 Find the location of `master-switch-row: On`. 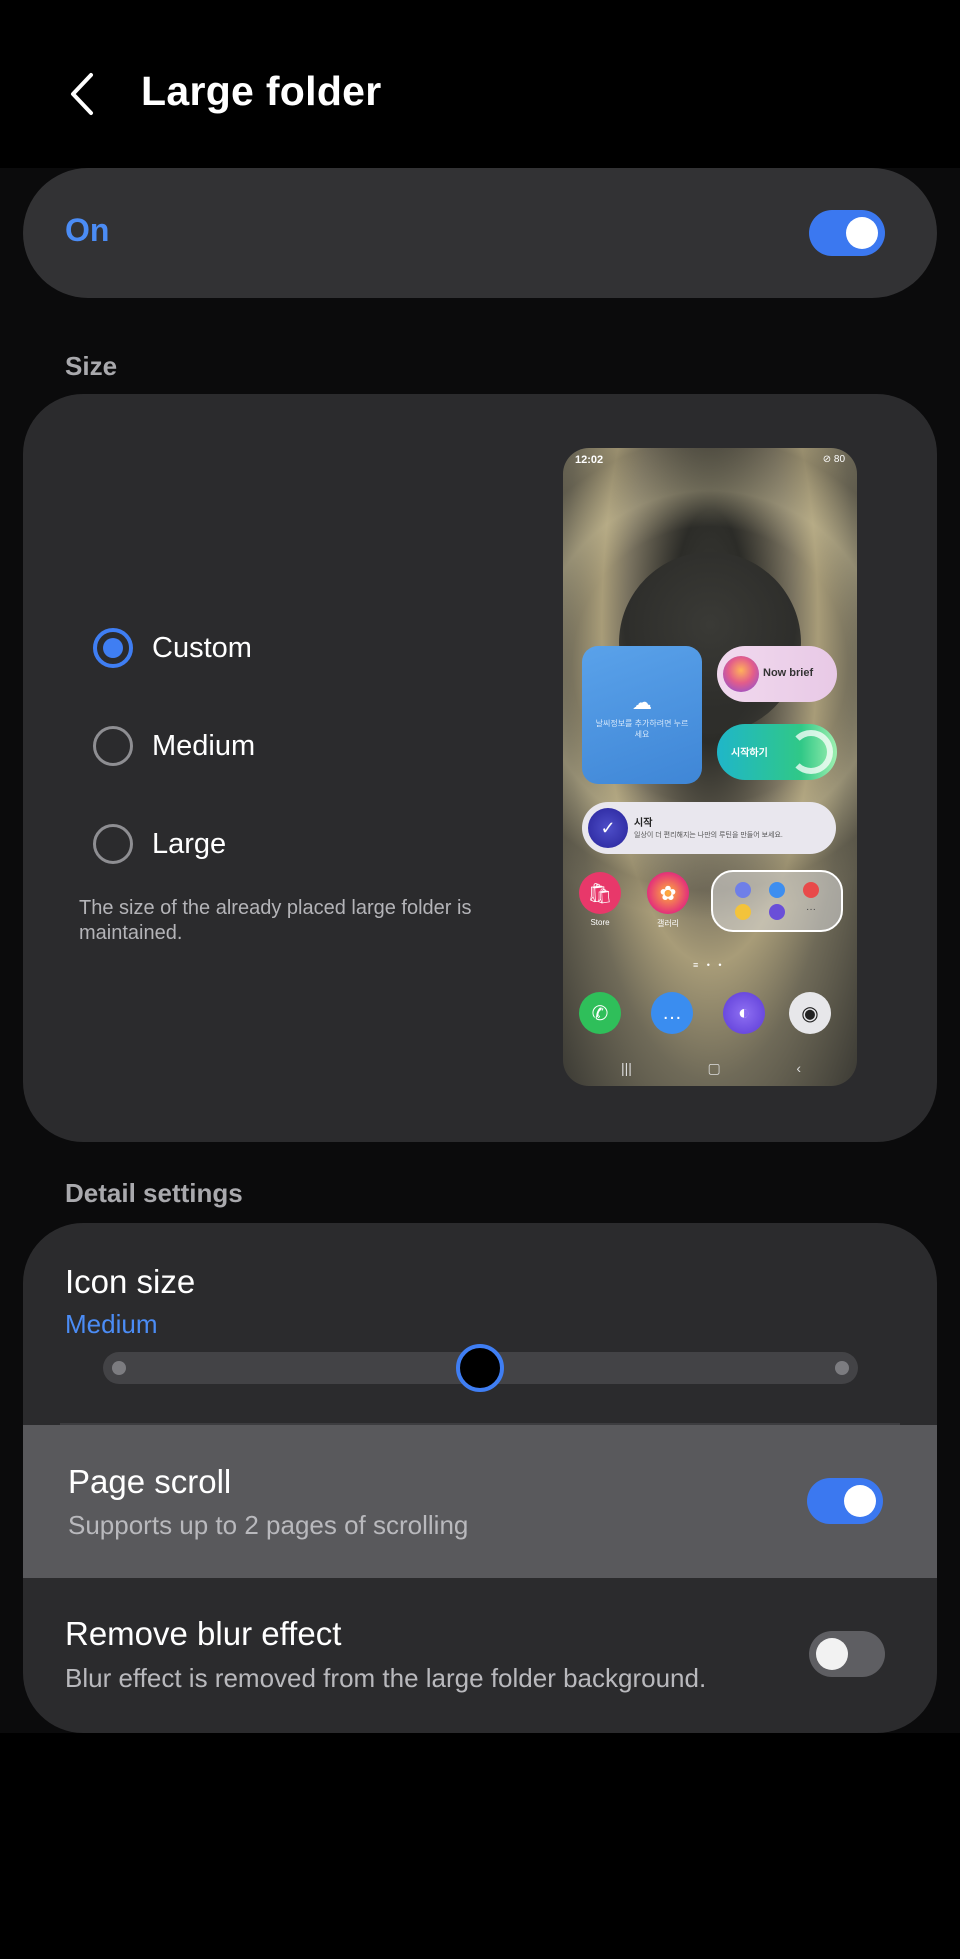

master-switch-row: On is located at coordinates (480, 233).